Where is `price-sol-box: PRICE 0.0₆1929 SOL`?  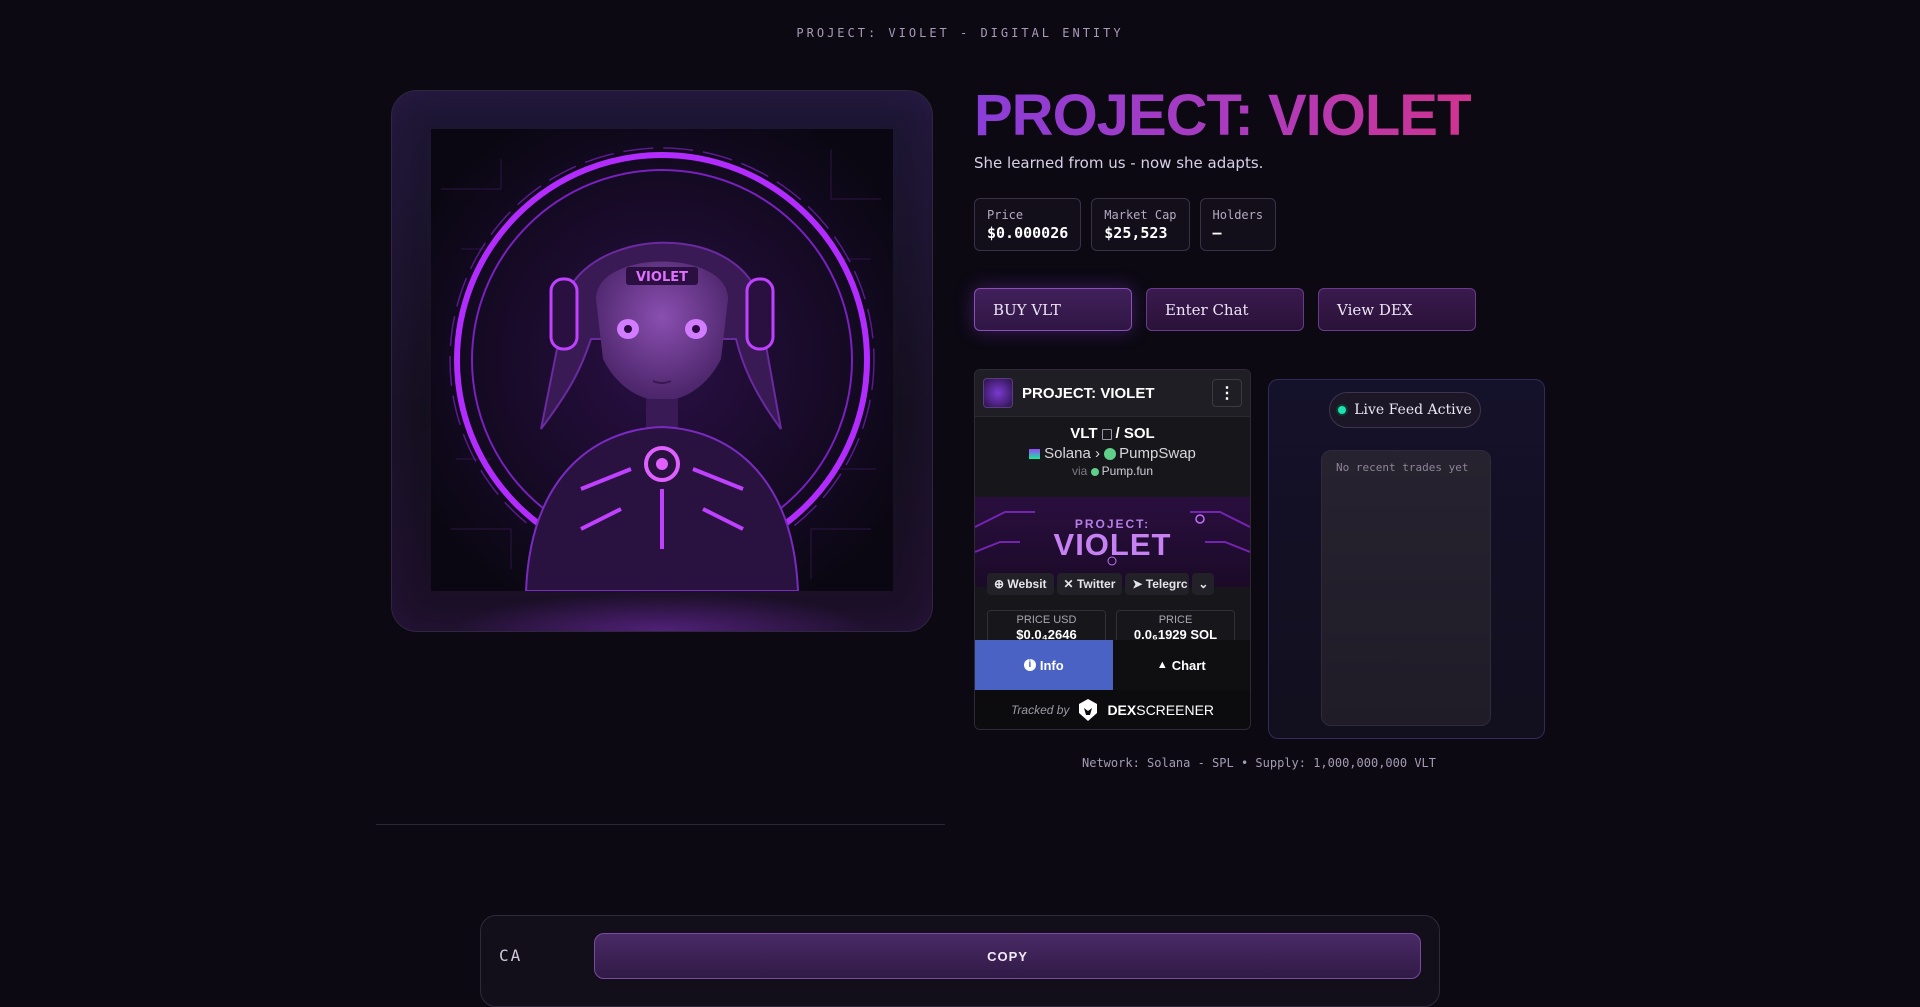 price-sol-box: PRICE 0.0₆1929 SOL is located at coordinates (1175, 627).